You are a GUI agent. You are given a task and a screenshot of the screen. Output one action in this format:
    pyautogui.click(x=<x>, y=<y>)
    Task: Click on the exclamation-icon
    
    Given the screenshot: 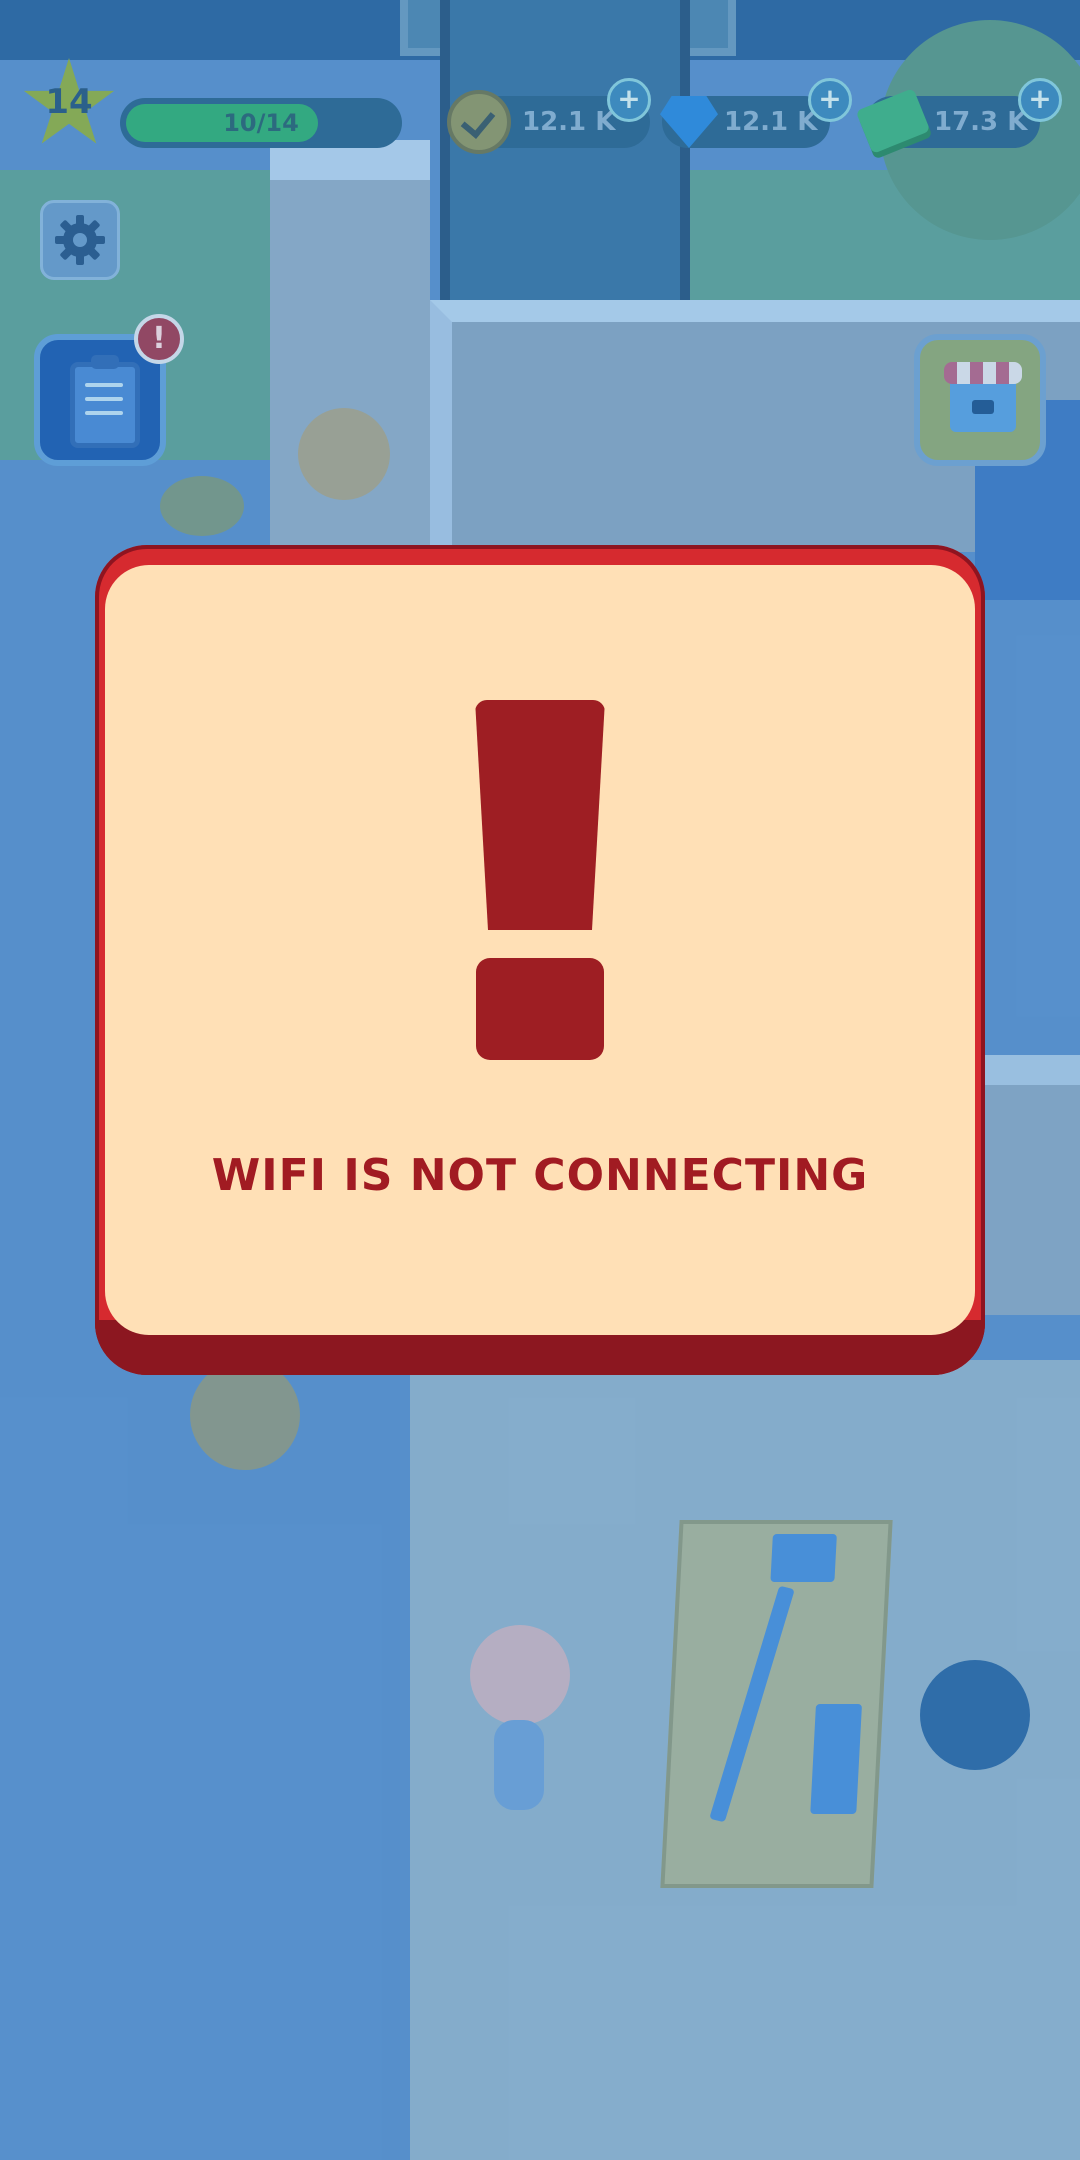 What is the action you would take?
    pyautogui.click(x=540, y=815)
    